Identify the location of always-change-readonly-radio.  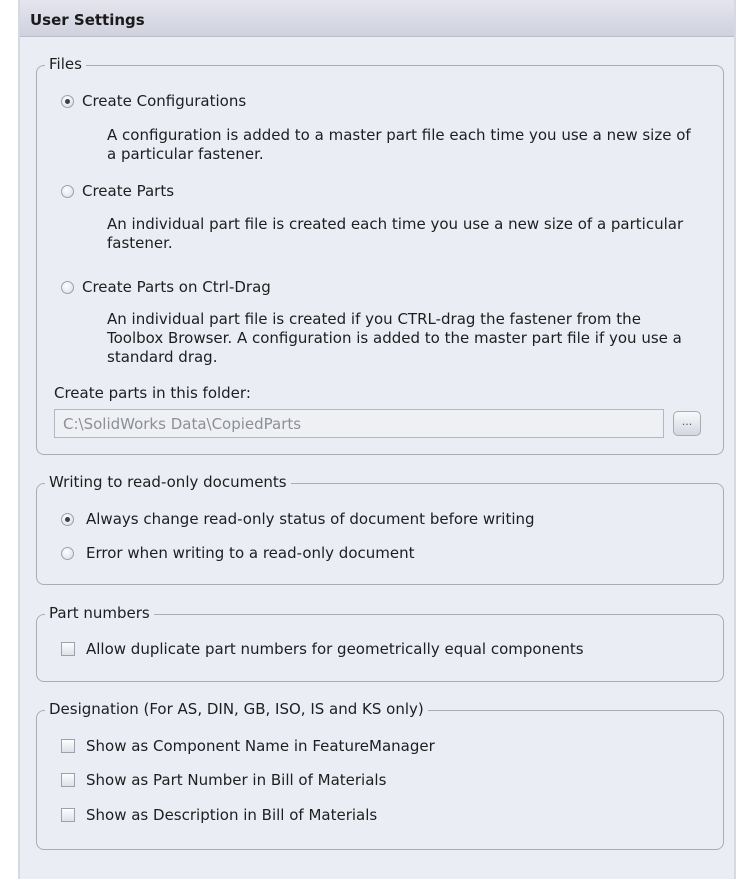
(67, 519).